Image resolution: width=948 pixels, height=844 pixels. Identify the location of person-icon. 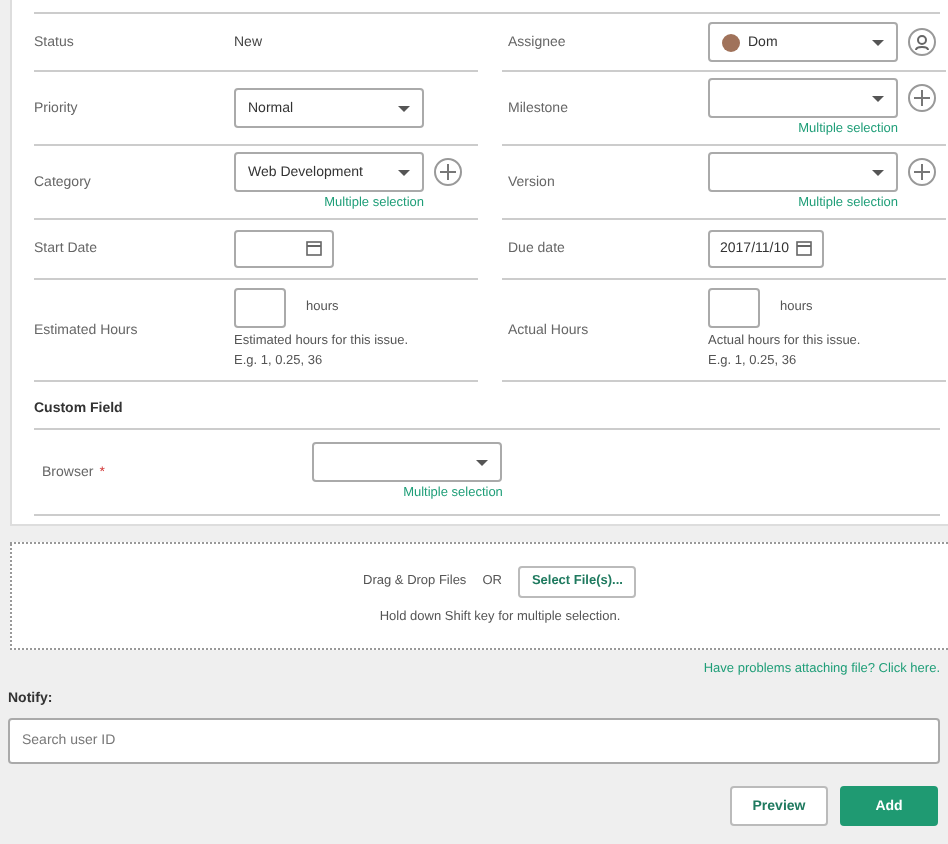
(922, 42).